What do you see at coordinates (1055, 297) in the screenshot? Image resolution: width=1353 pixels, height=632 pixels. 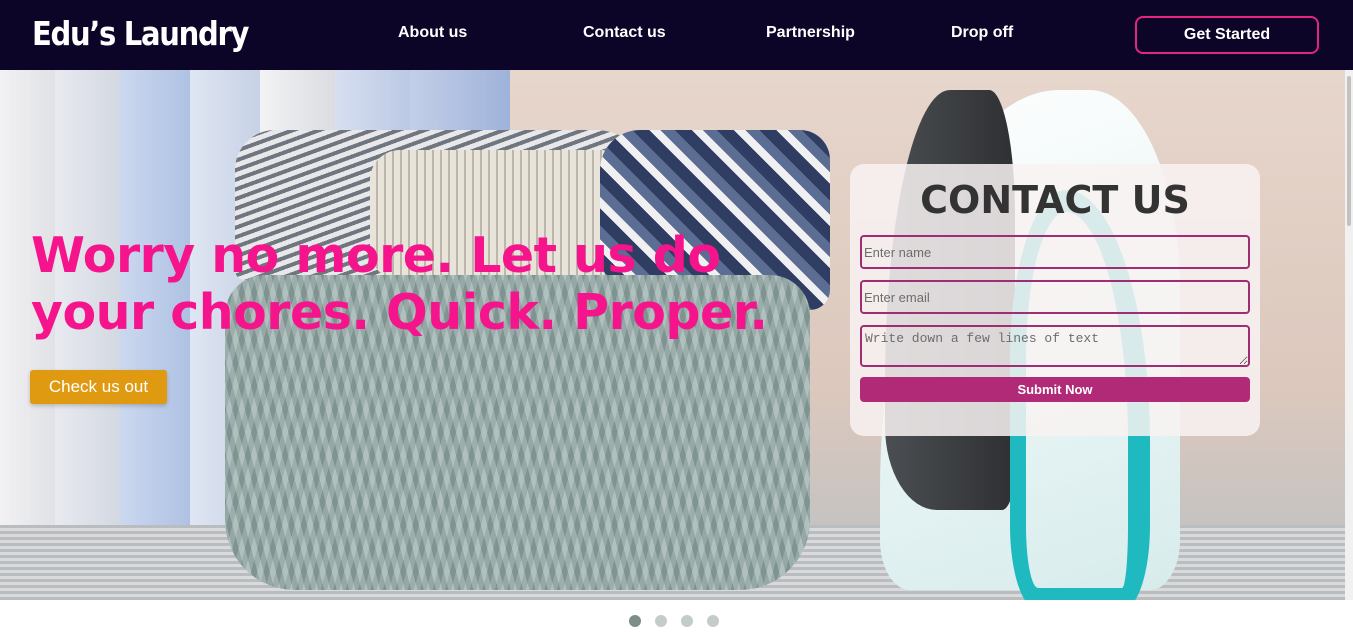 I see `email-input` at bounding box center [1055, 297].